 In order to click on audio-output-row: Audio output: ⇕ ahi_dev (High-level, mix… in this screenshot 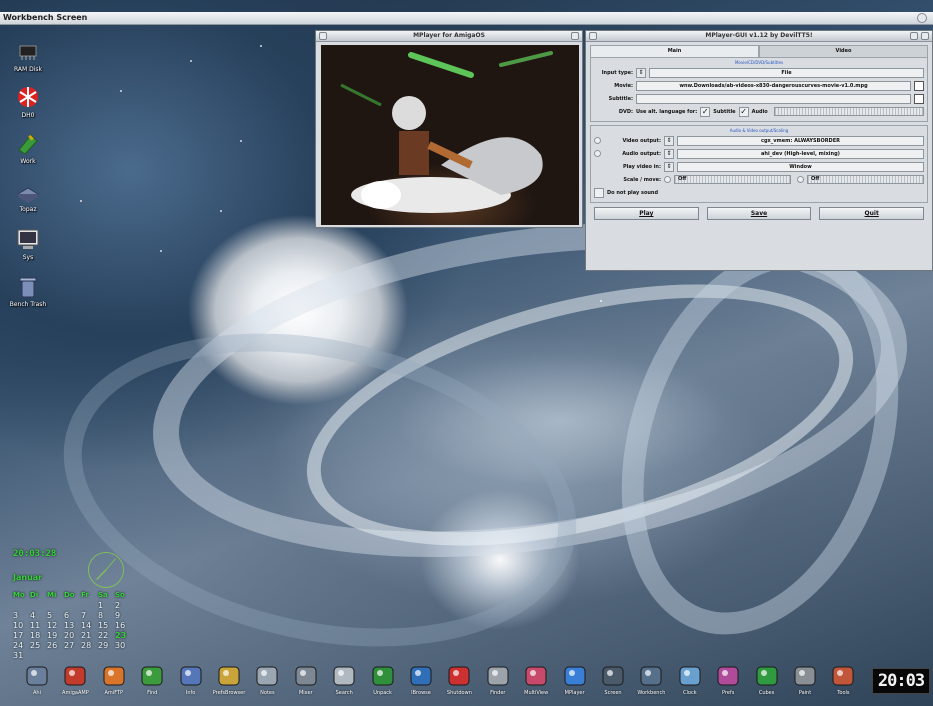, I will do `click(759, 153)`.